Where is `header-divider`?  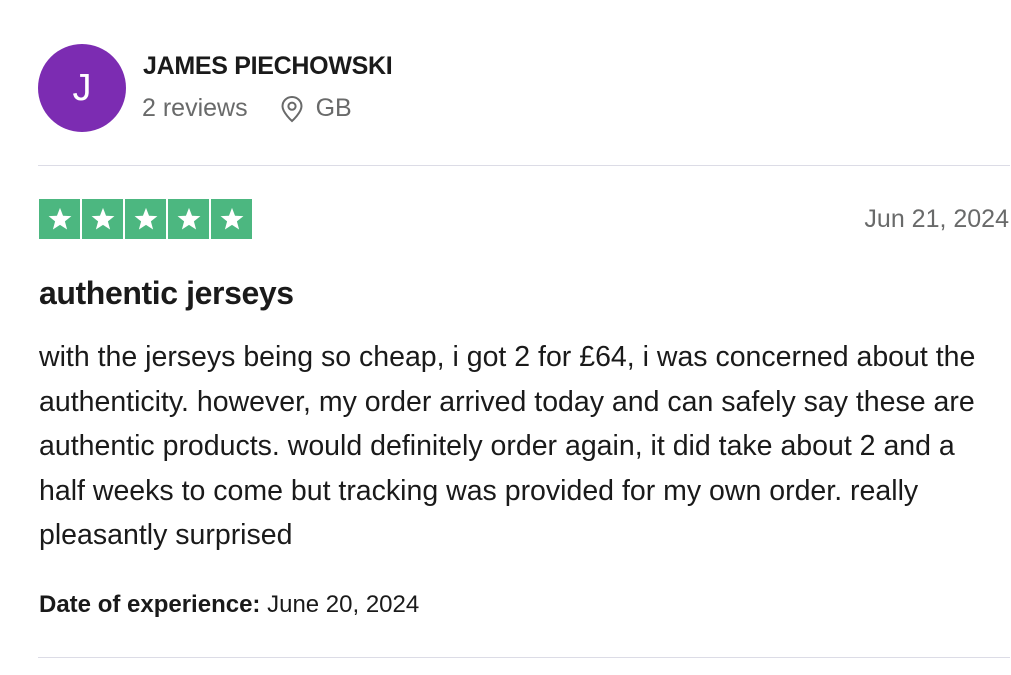 header-divider is located at coordinates (524, 165).